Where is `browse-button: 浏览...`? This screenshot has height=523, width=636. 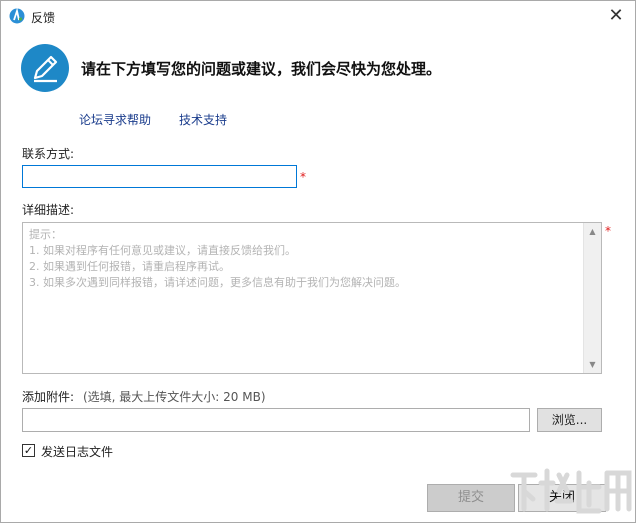
browse-button: 浏览... is located at coordinates (569, 420).